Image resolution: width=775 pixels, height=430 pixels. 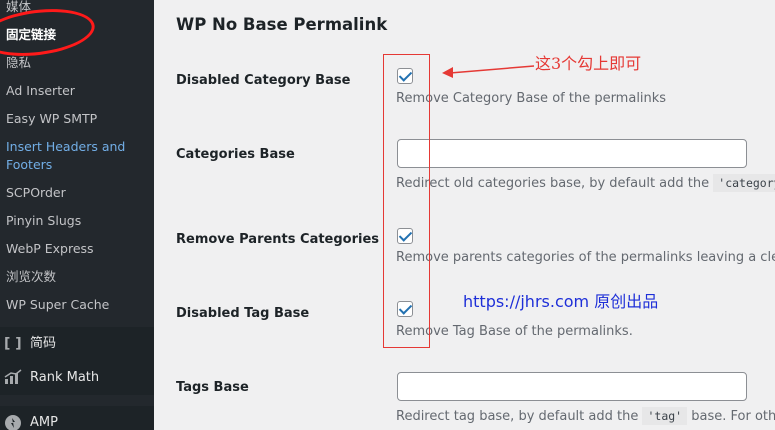 I want to click on highlight-box, so click(x=406, y=201).